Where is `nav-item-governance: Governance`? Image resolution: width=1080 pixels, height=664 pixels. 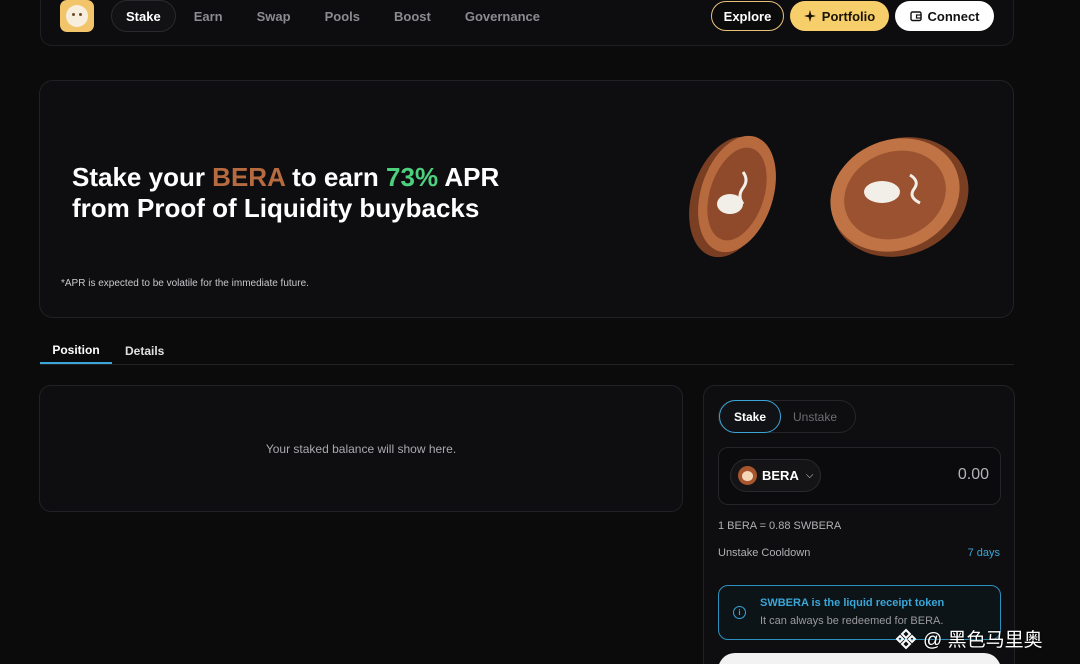 nav-item-governance: Governance is located at coordinates (502, 16).